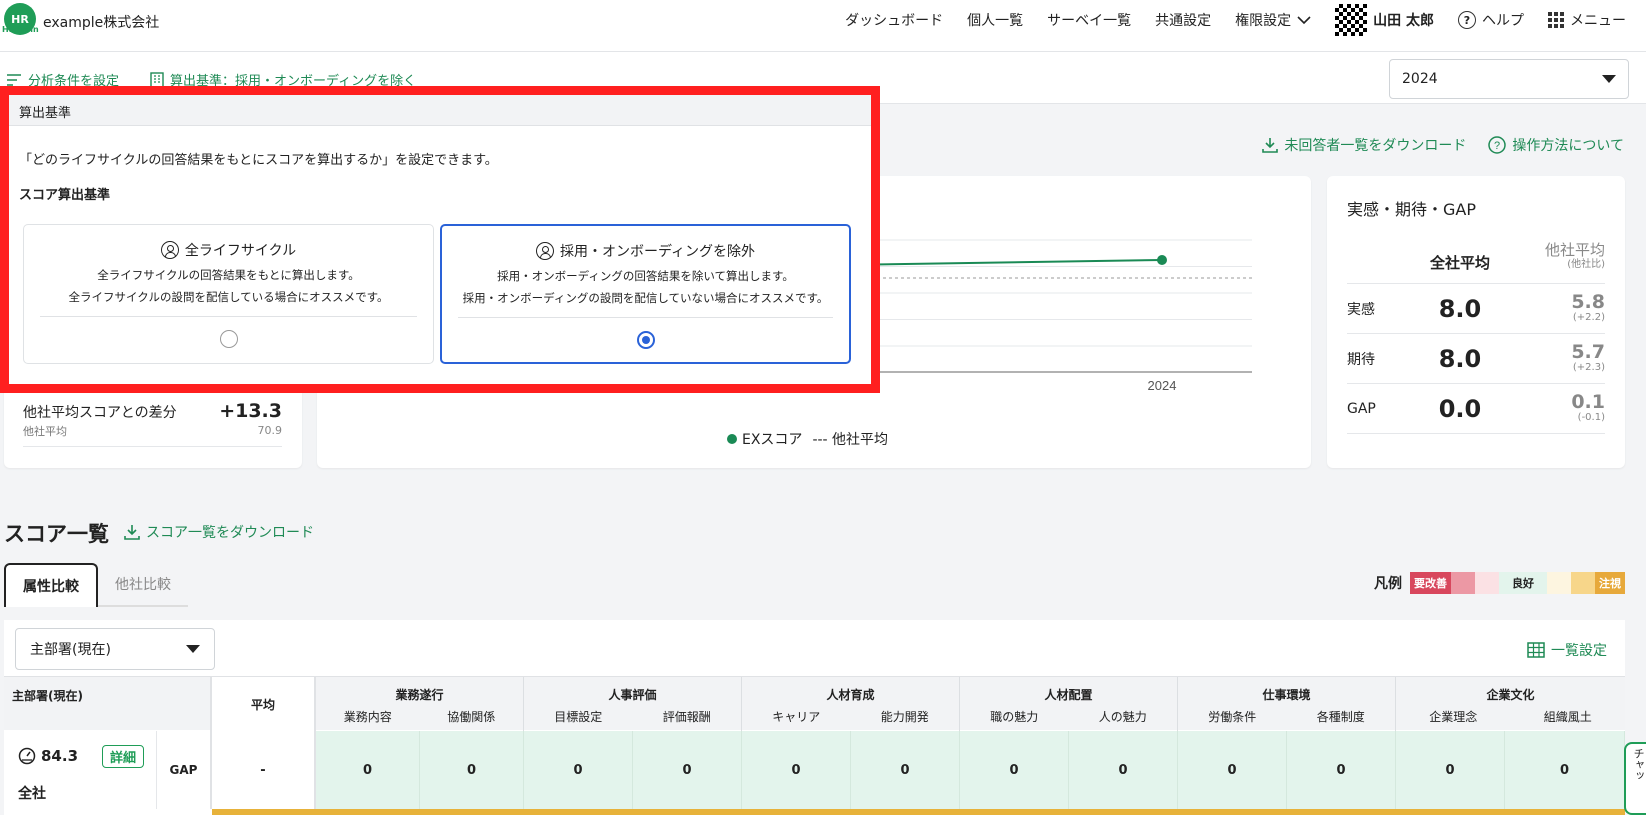 The image size is (1646, 815). Describe the element at coordinates (1162, 385) in the screenshot. I see `x-tick-label: 2024` at that location.